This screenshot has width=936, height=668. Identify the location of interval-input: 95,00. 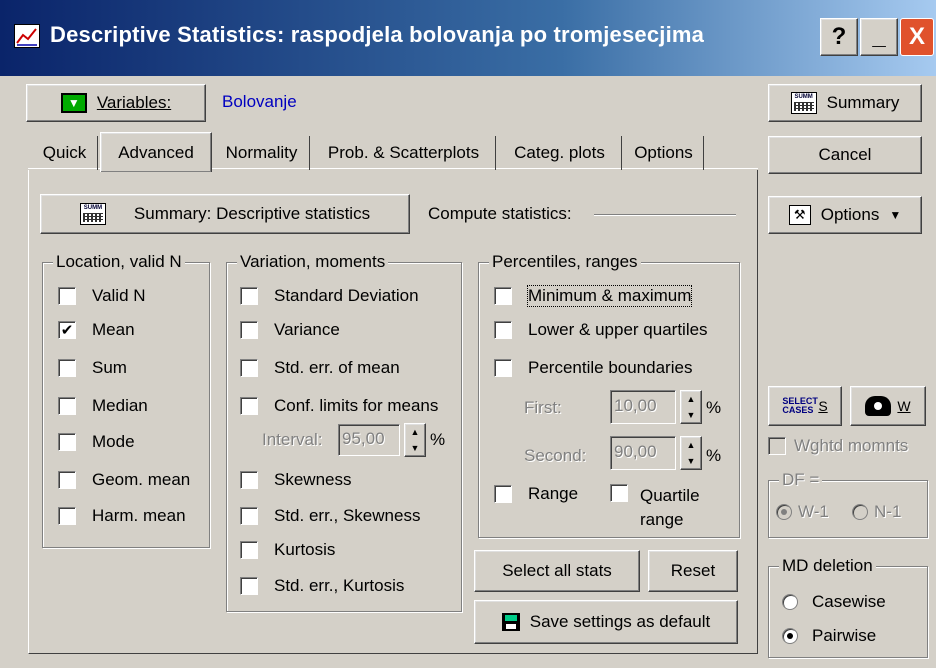
(369, 440).